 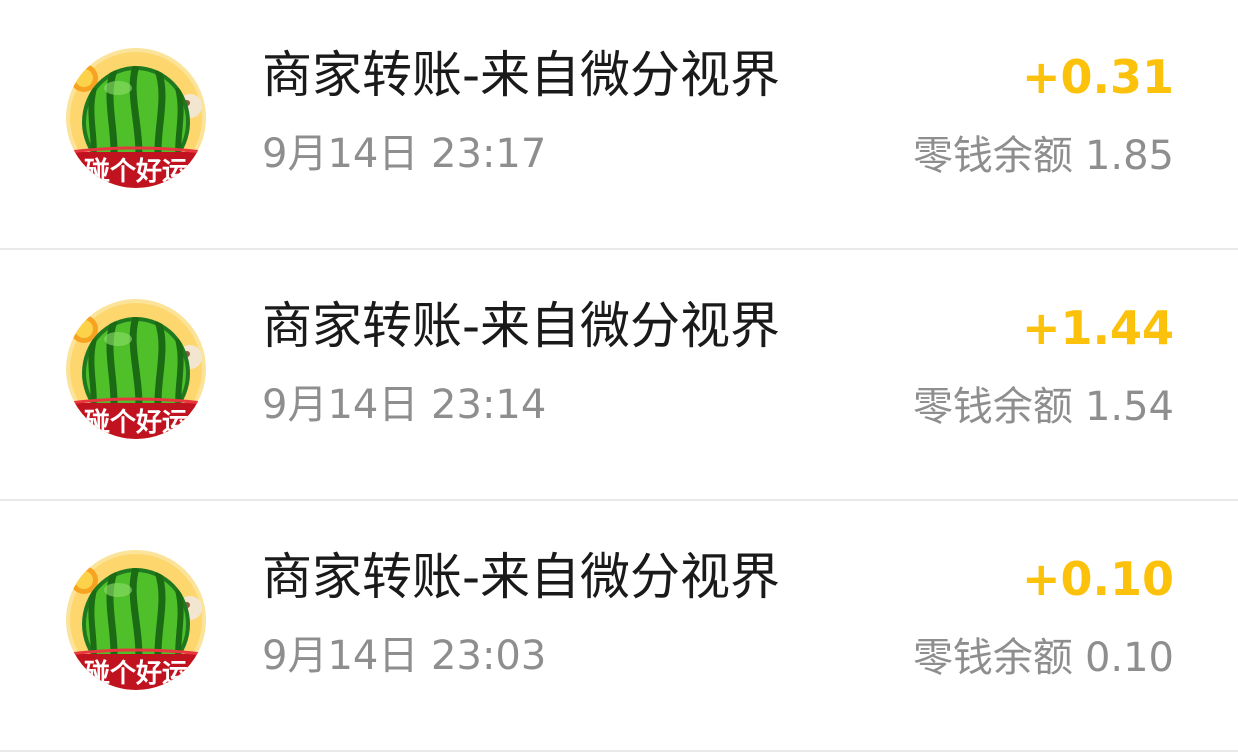 I want to click on transaction-time: 9月14日 23:03, so click(x=404, y=656).